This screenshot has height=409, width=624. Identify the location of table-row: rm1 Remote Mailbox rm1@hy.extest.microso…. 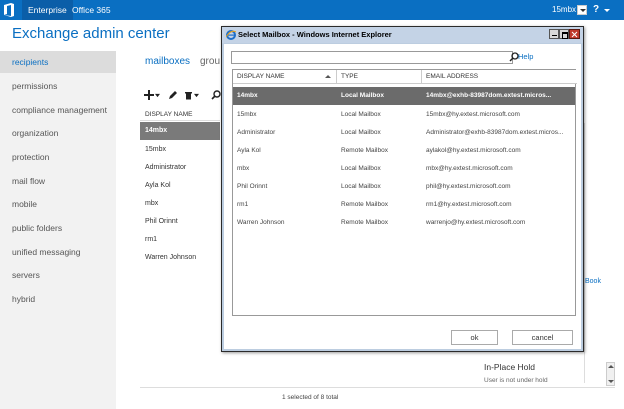
(404, 205).